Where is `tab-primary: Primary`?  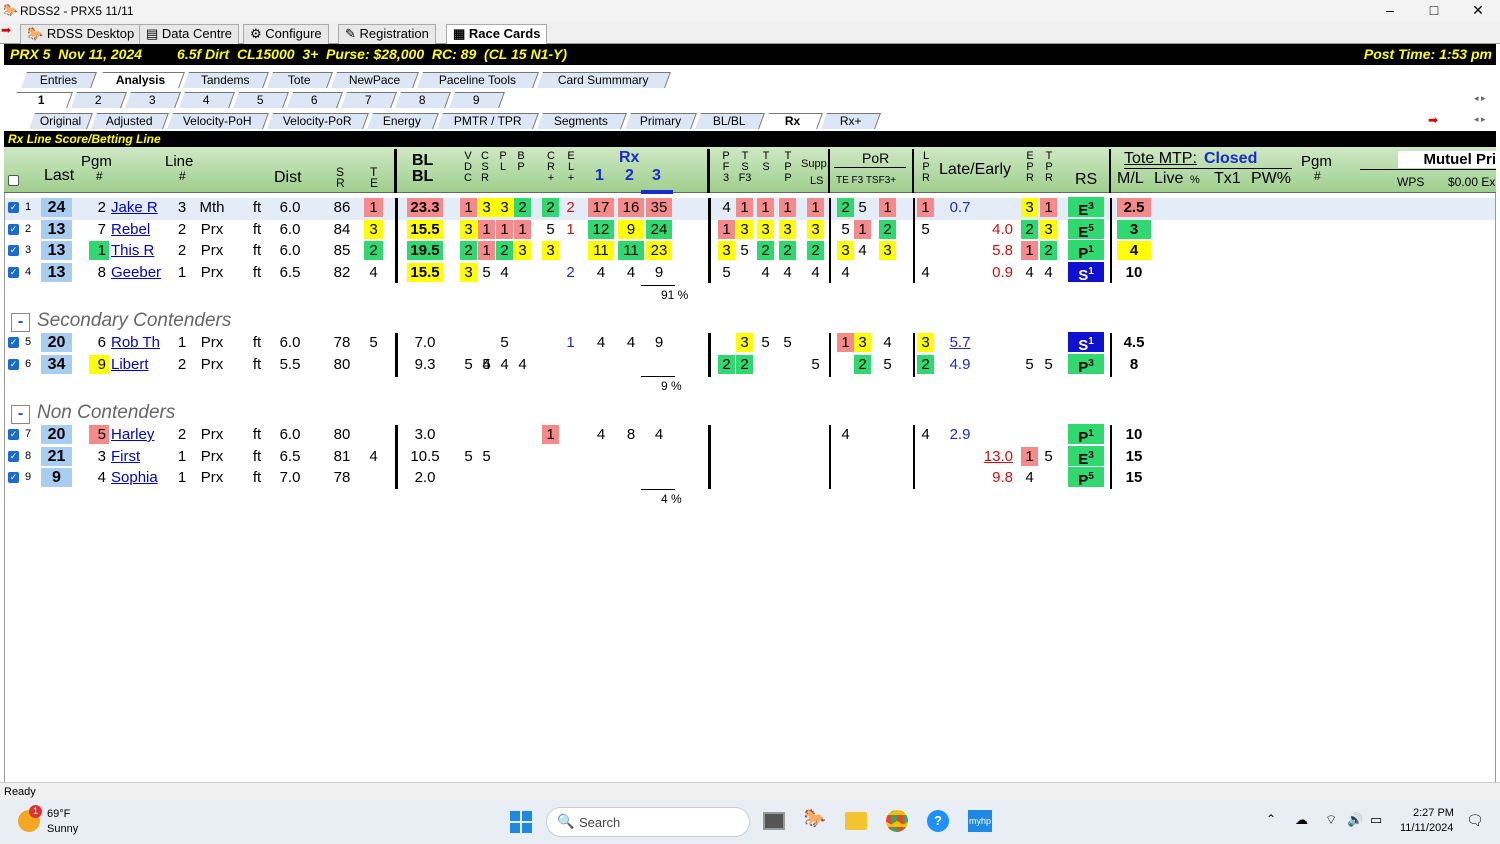 tab-primary: Primary is located at coordinates (661, 121).